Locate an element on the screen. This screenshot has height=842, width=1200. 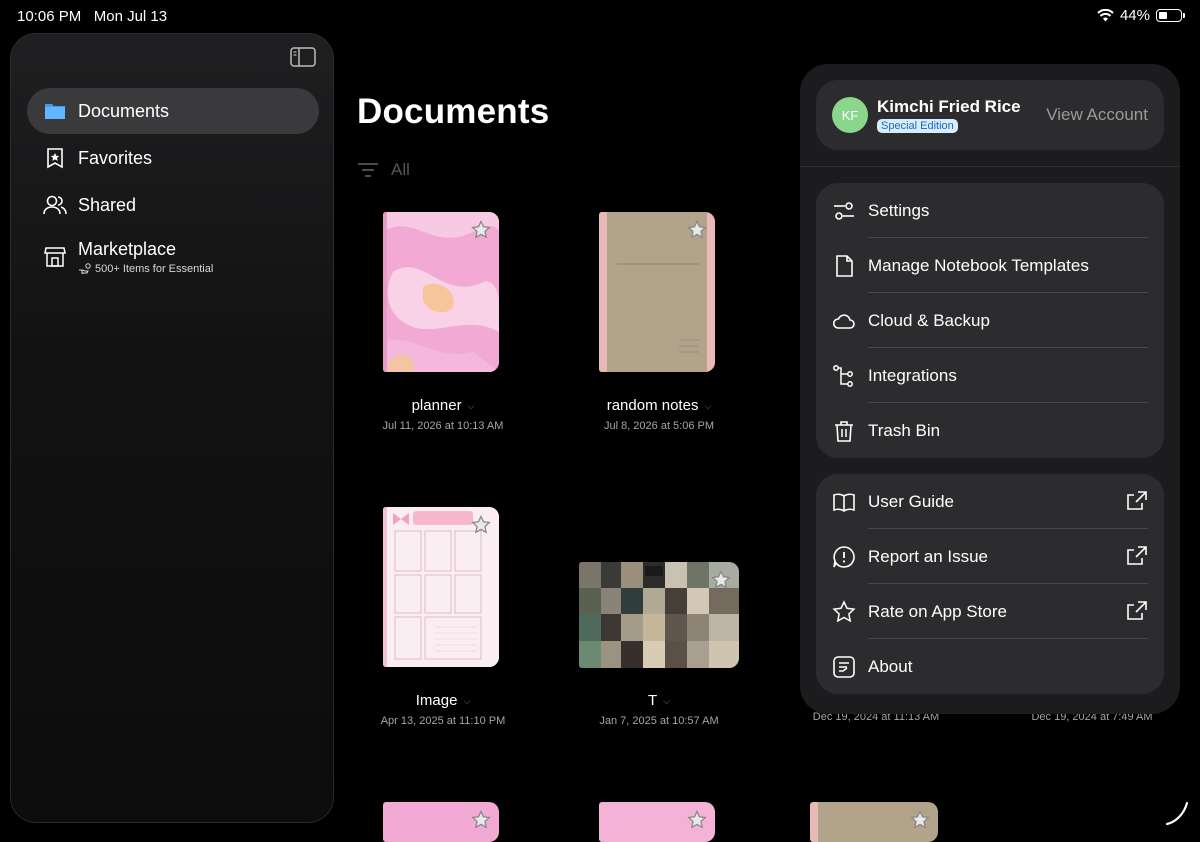
document-name: T ⌵ is located at coordinates (659, 700).